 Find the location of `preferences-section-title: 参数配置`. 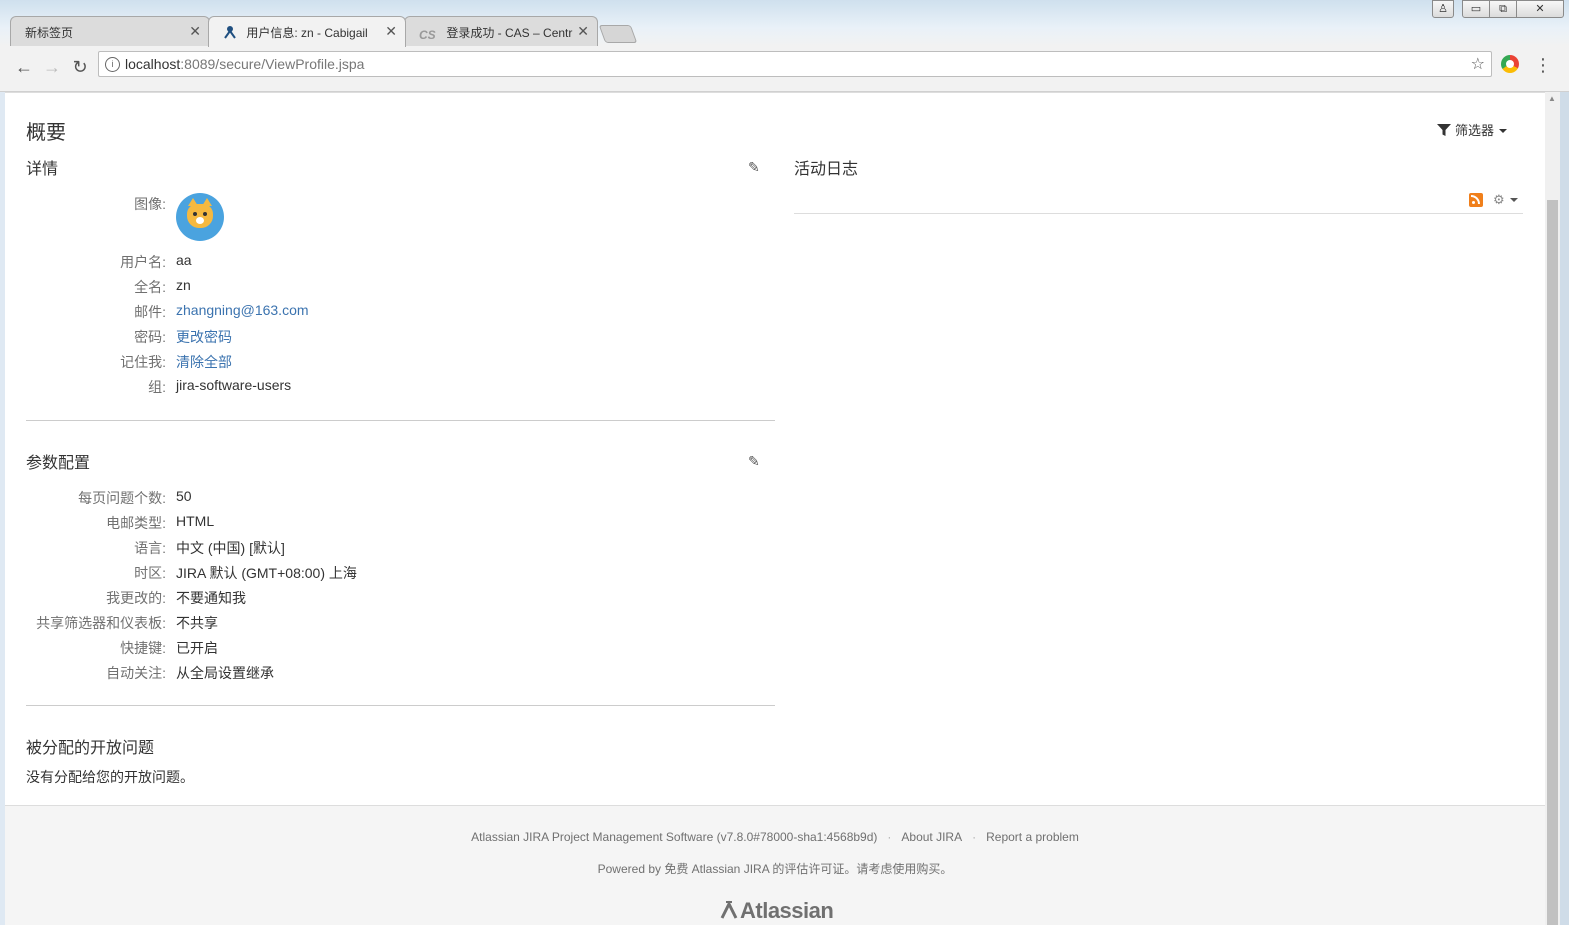

preferences-section-title: 参数配置 is located at coordinates (58, 463).